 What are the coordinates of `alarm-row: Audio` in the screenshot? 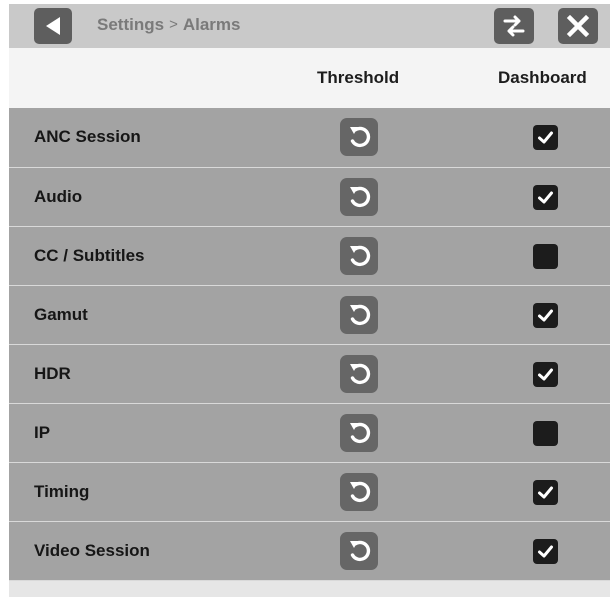 It's located at (309, 196).